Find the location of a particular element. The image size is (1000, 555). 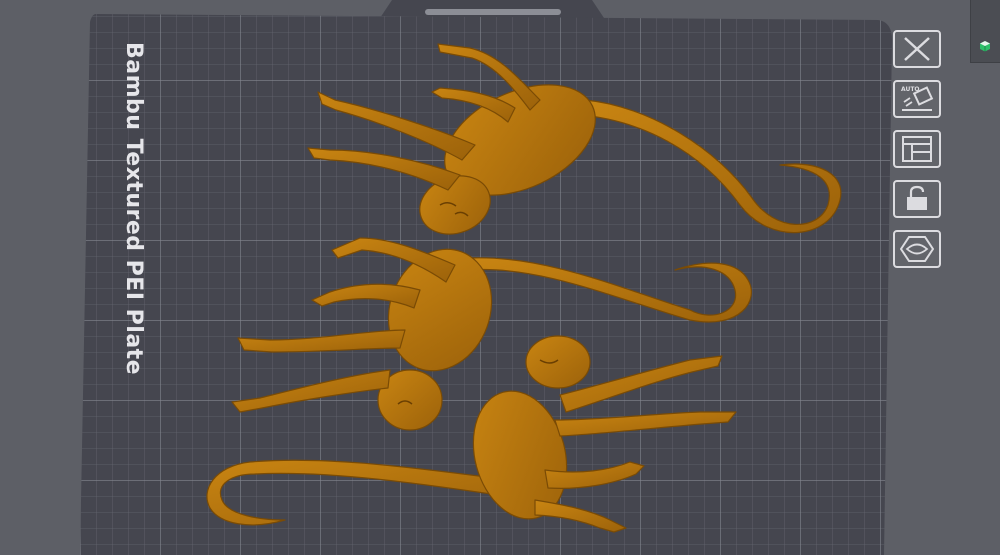

close-plate-button is located at coordinates (917, 49).